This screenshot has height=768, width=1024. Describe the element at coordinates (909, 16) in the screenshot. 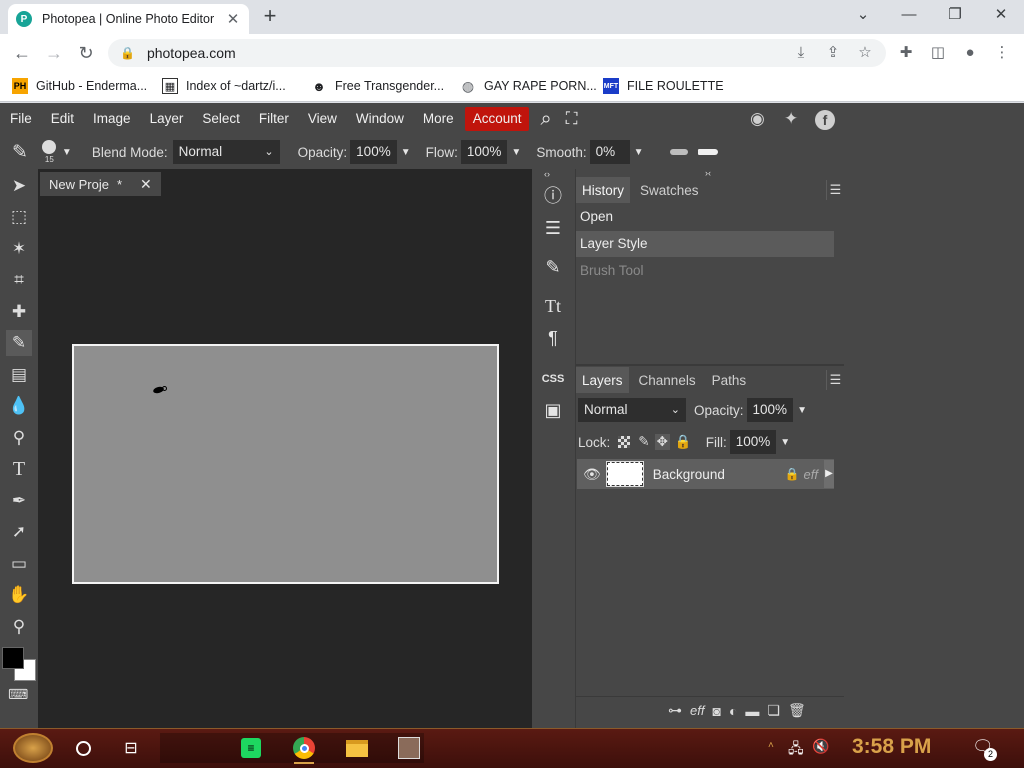

I see `minimize-button: —` at that location.